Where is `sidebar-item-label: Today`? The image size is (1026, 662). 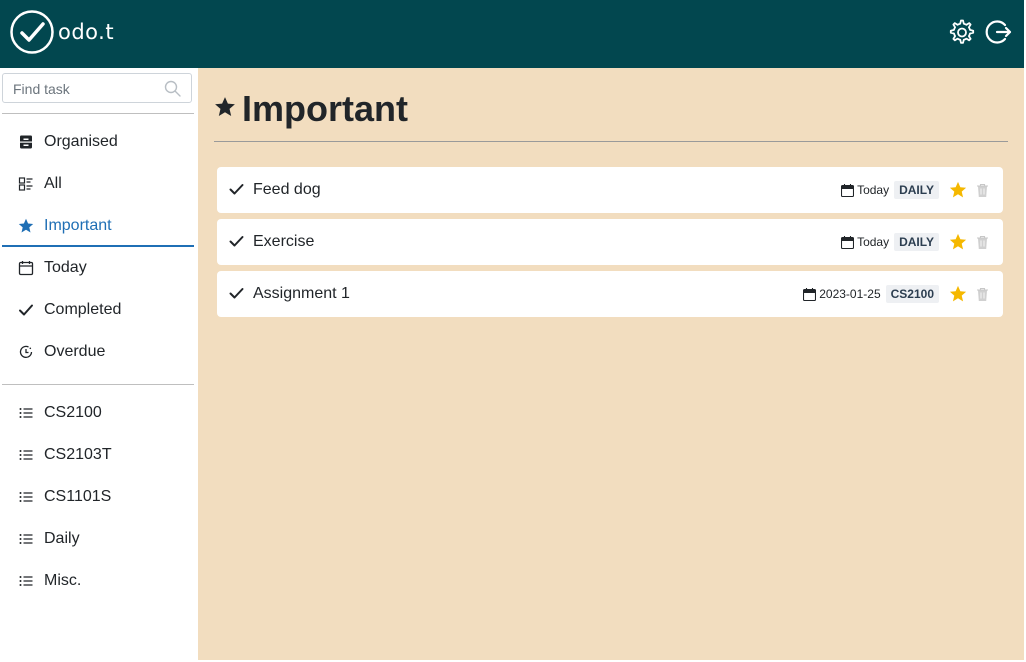 sidebar-item-label: Today is located at coordinates (65, 267).